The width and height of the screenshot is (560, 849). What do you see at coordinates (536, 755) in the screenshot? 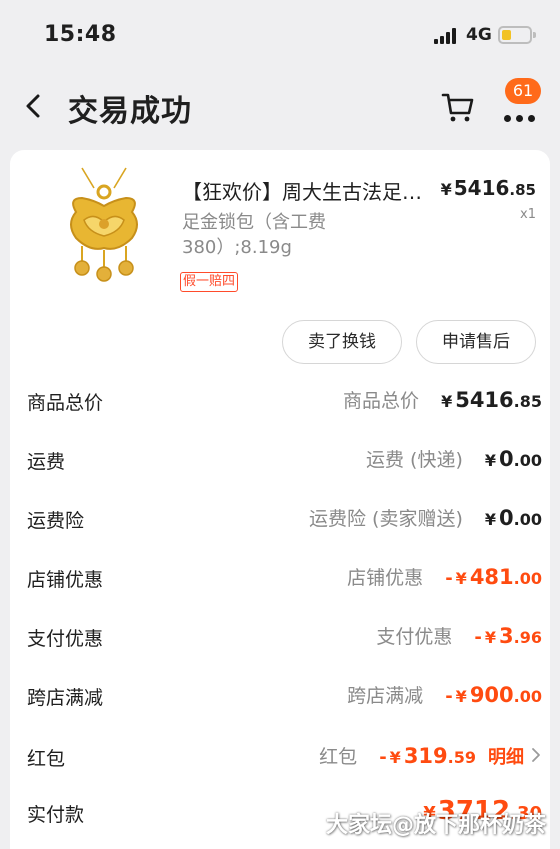
I see `chevron-right-icon` at bounding box center [536, 755].